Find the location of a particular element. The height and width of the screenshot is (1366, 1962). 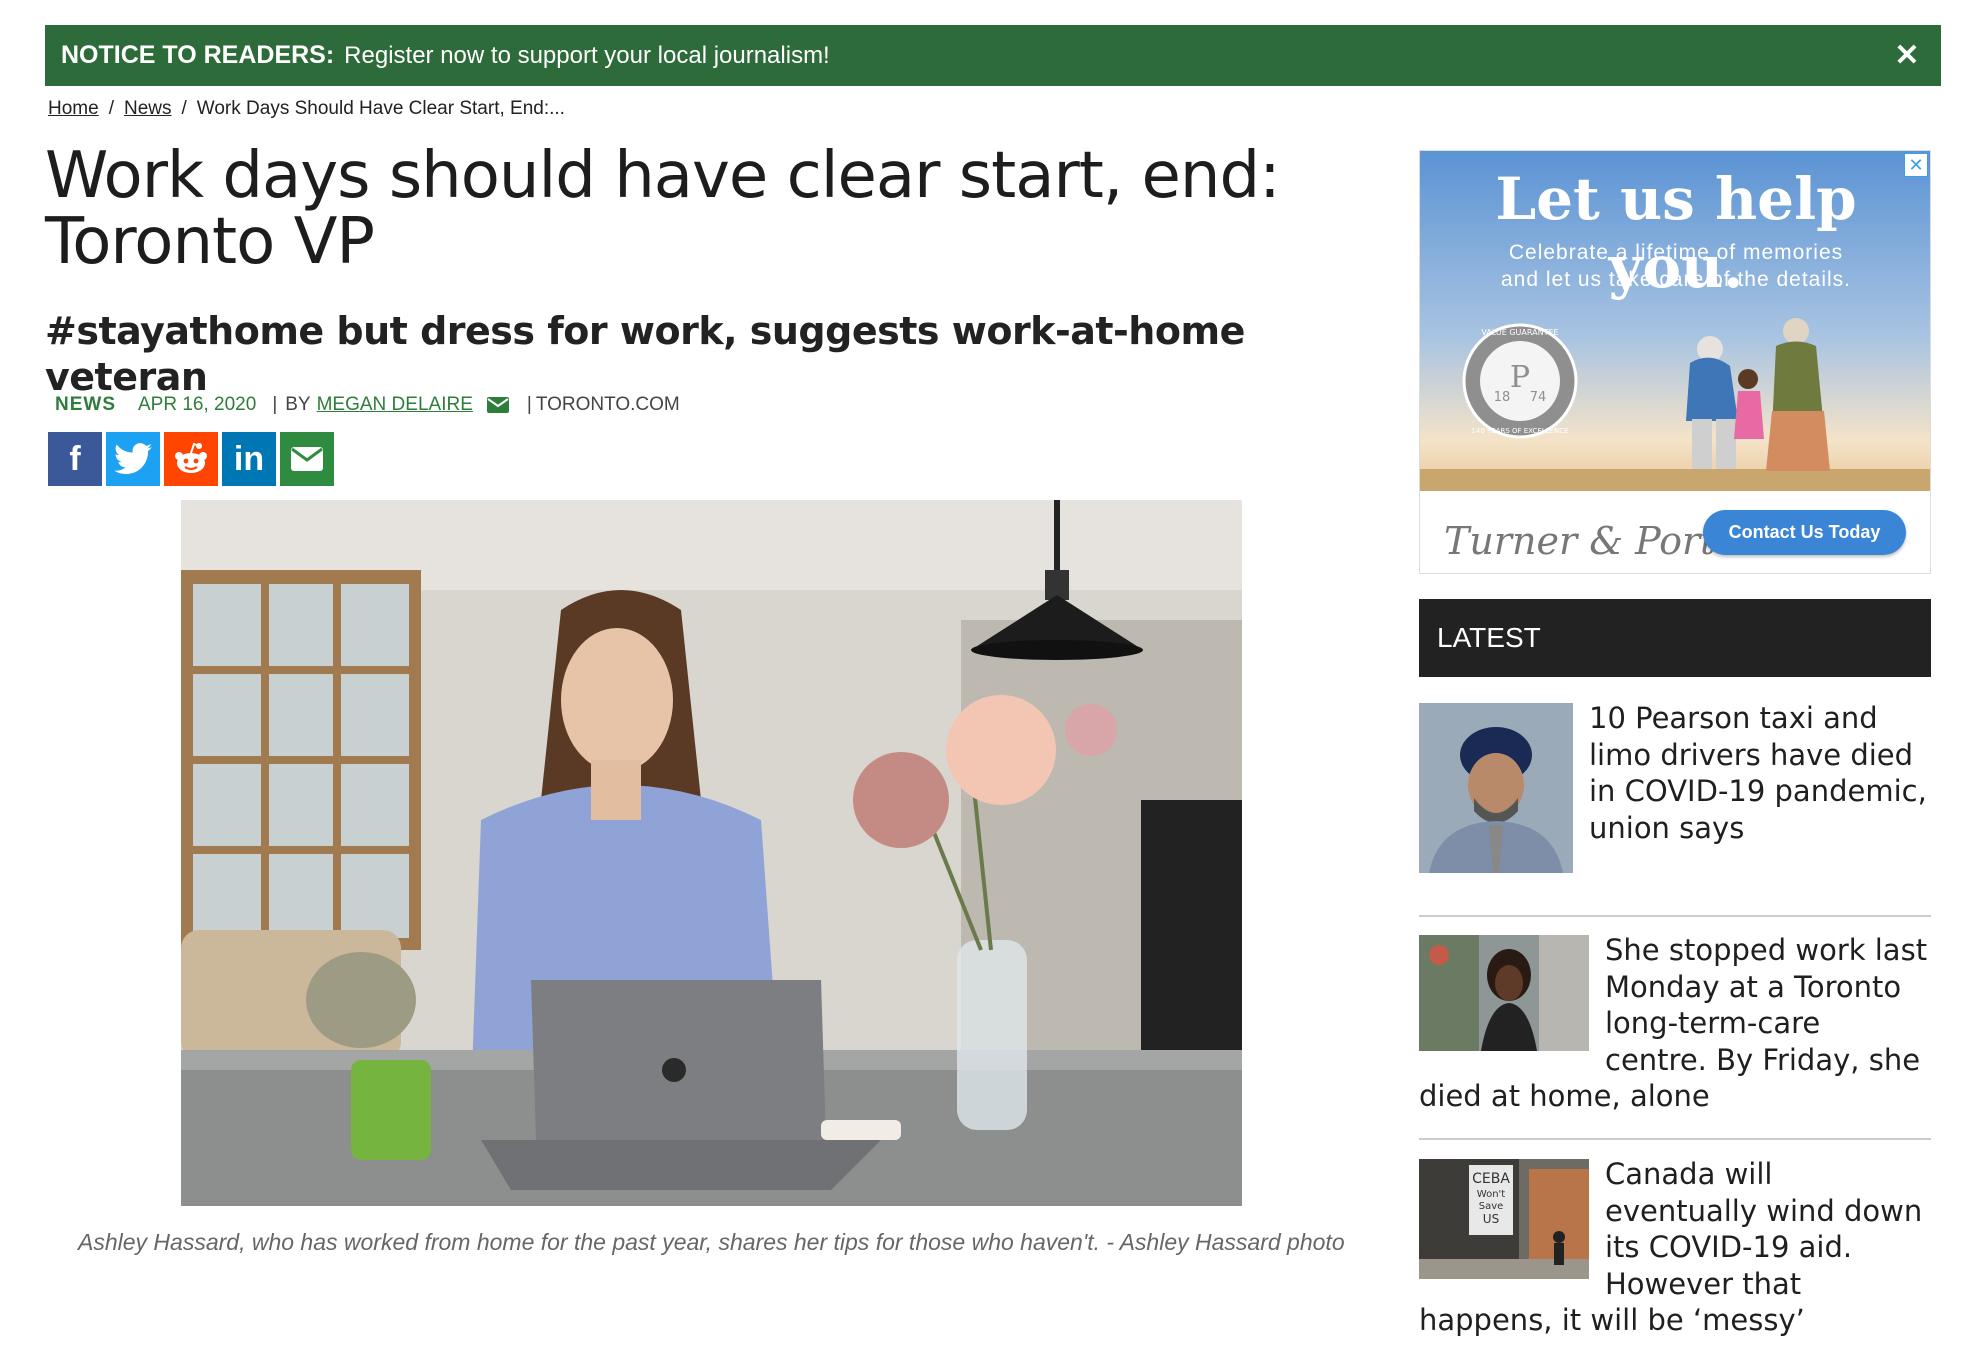

byline-prefix: BY is located at coordinates (298, 404).